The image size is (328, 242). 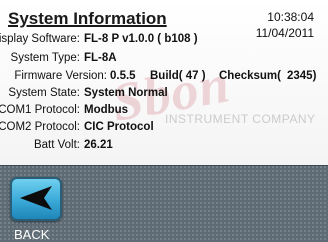 What do you see at coordinates (106, 110) in the screenshot?
I see `com1-protocol-value: Modbus` at bounding box center [106, 110].